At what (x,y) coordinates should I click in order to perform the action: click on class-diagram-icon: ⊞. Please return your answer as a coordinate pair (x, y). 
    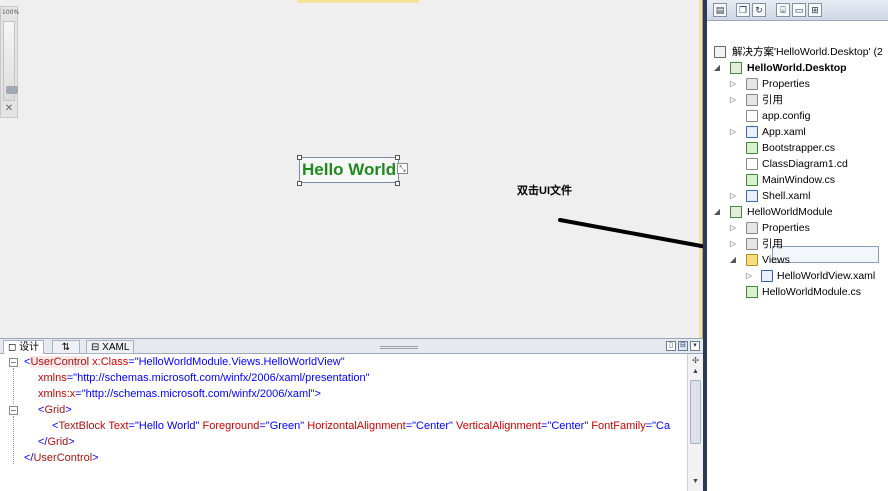
    Looking at the image, I should click on (815, 10).